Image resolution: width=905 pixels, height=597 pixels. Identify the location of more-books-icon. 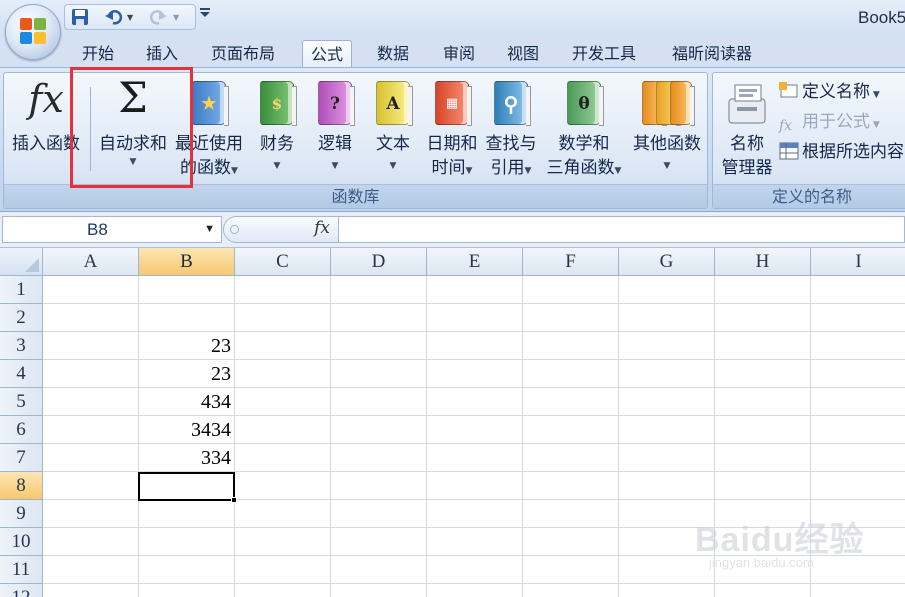
(668, 104).